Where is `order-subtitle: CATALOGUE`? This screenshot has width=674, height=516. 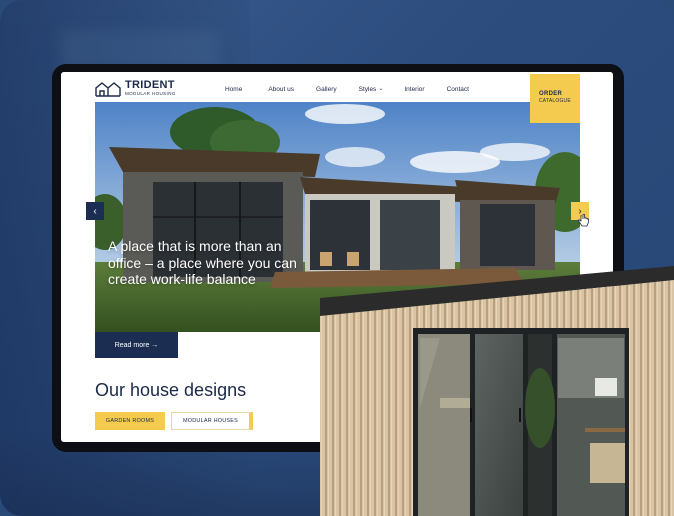 order-subtitle: CATALOGUE is located at coordinates (555, 101).